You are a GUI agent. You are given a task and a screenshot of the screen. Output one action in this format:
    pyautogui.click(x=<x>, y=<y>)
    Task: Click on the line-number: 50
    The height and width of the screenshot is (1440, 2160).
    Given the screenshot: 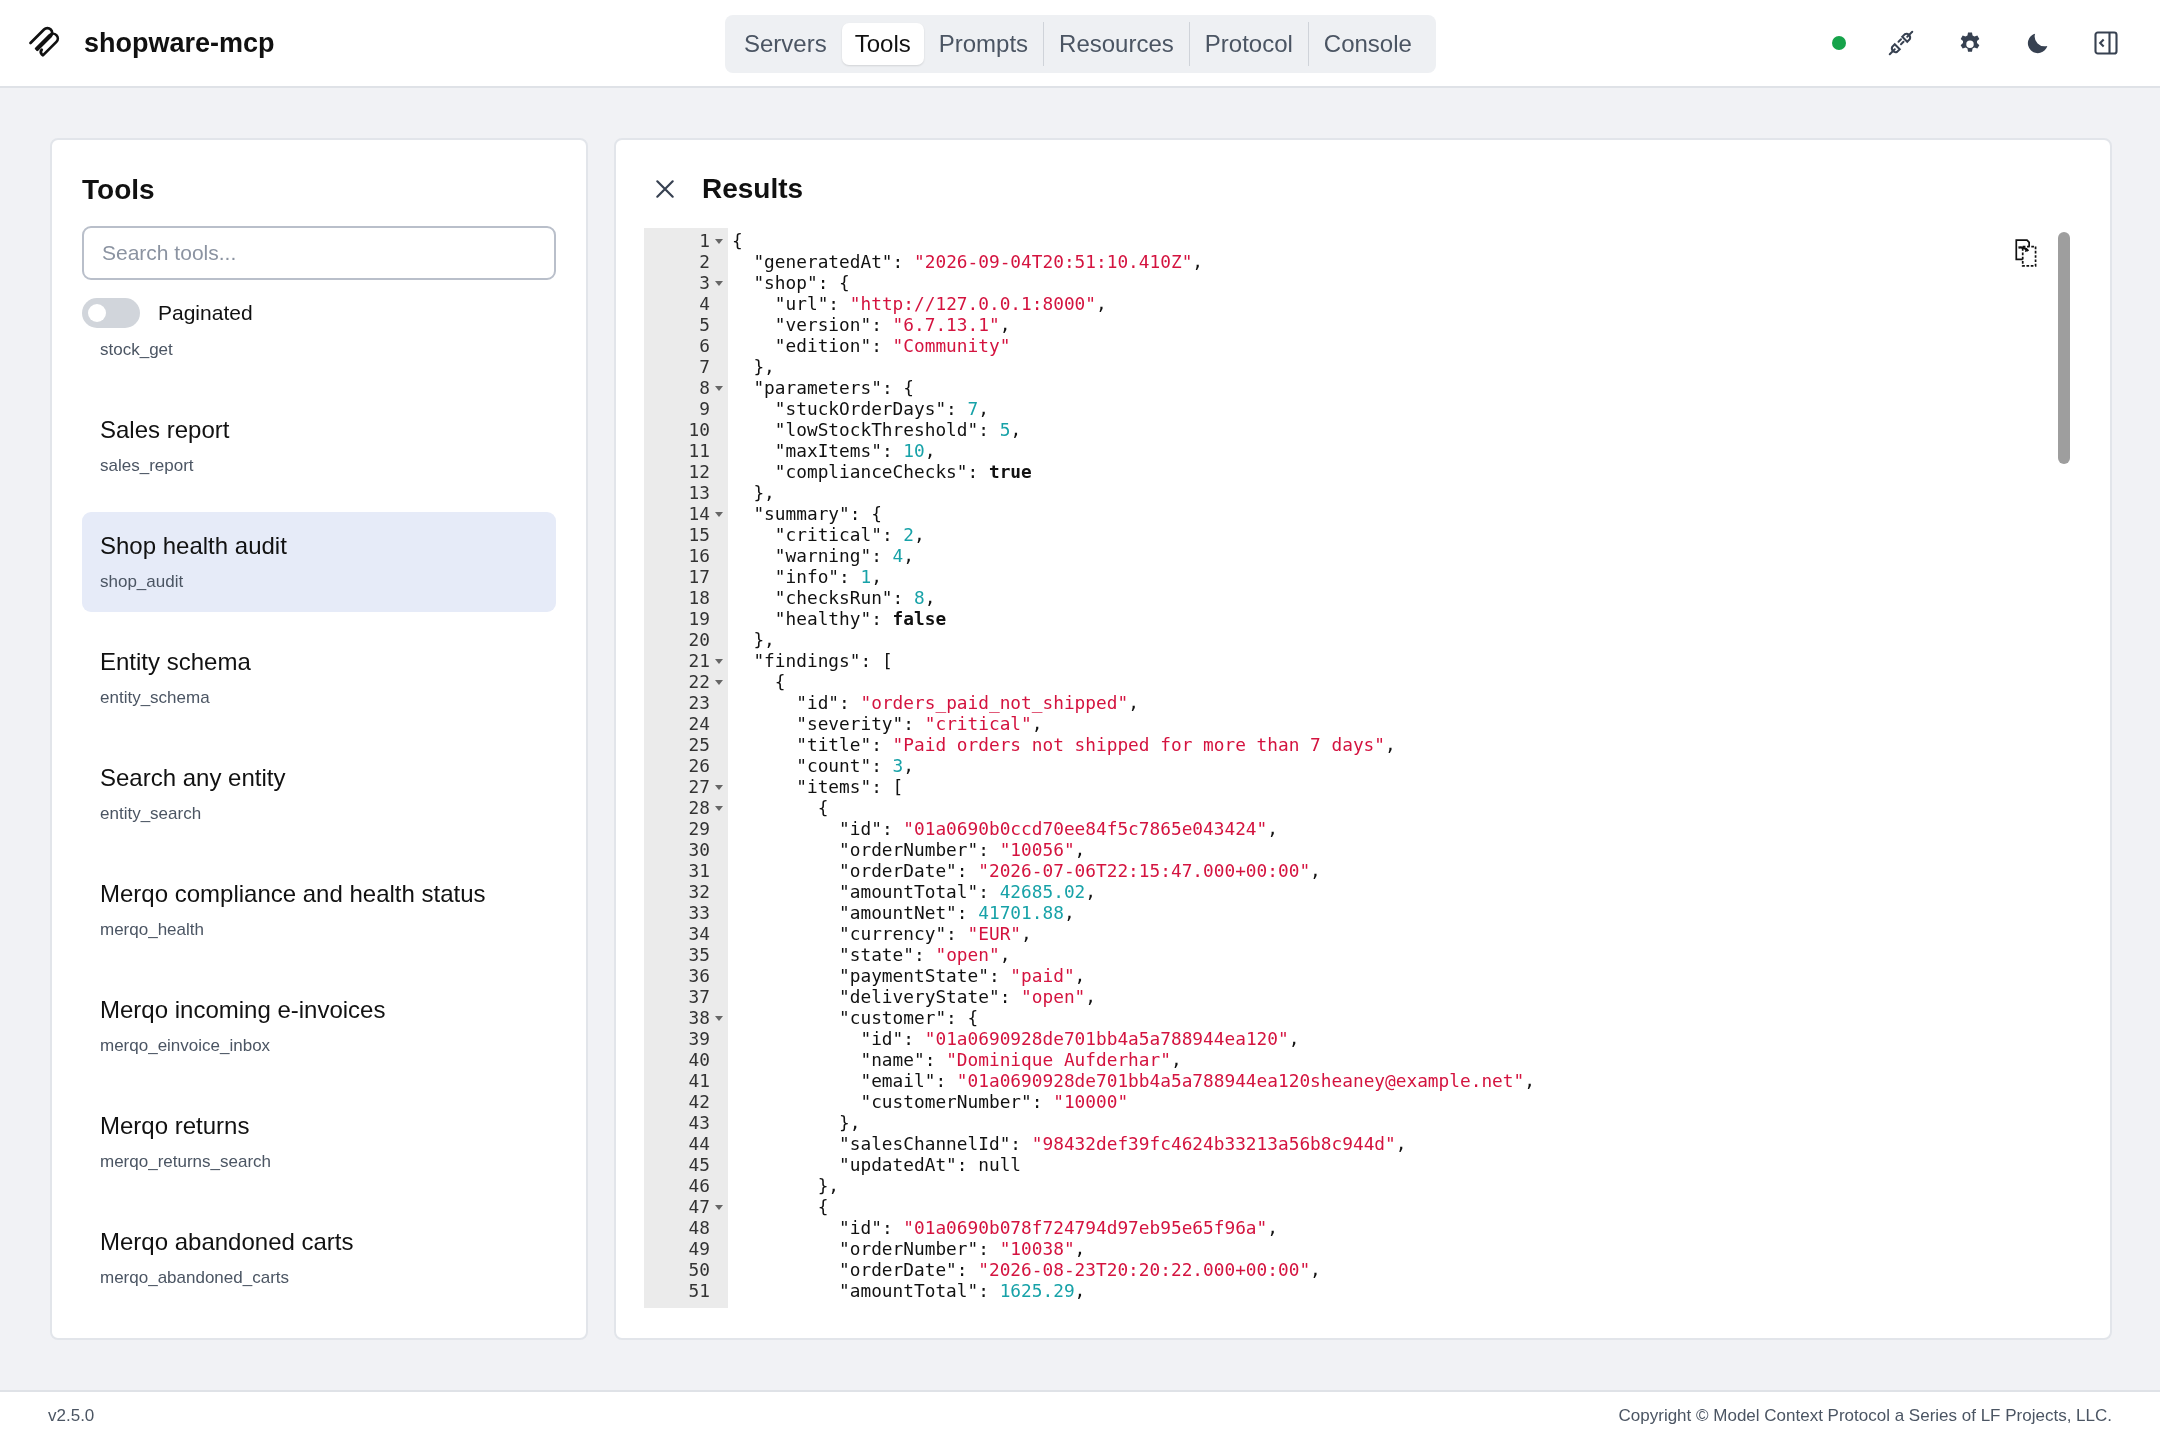 What is the action you would take?
    pyautogui.click(x=699, y=1269)
    